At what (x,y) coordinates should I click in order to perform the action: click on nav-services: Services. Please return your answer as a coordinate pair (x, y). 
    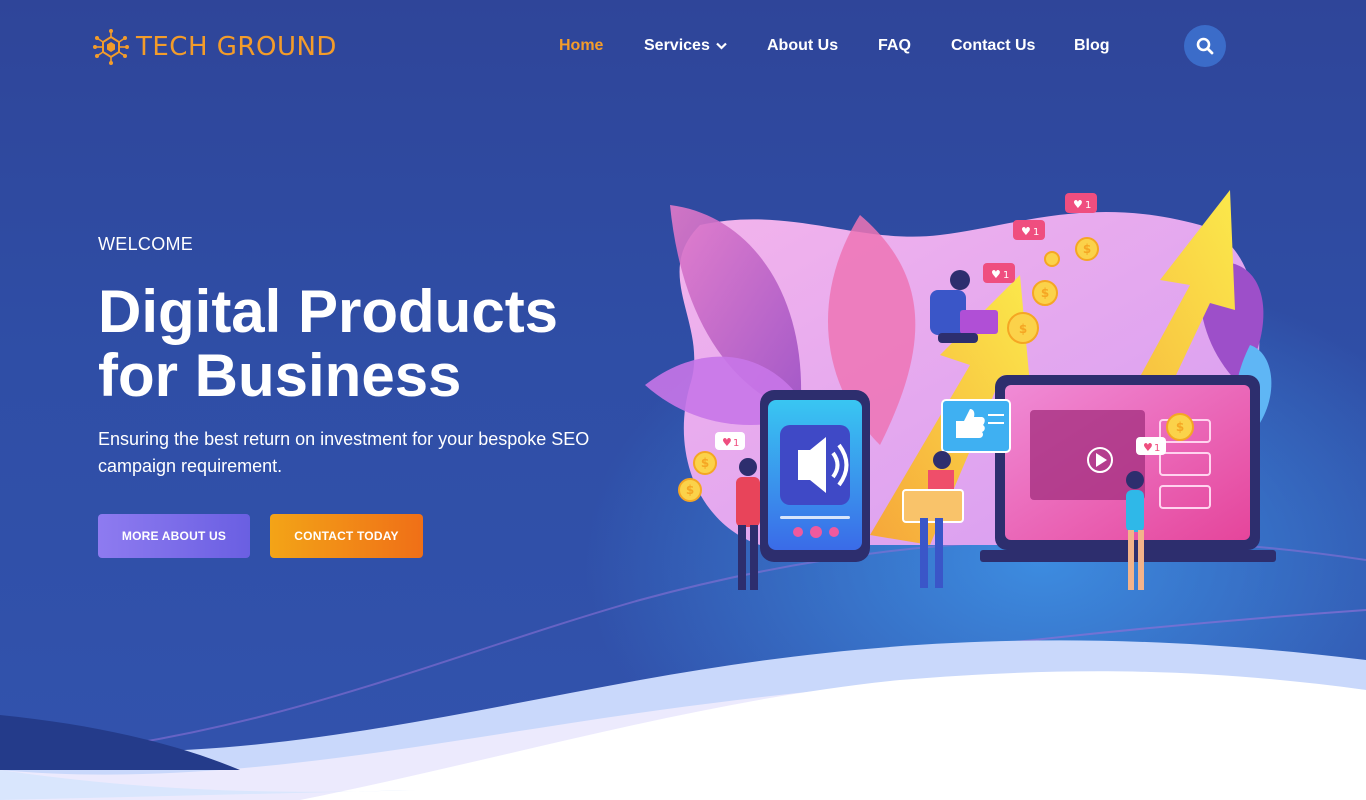
    Looking at the image, I should click on (685, 46).